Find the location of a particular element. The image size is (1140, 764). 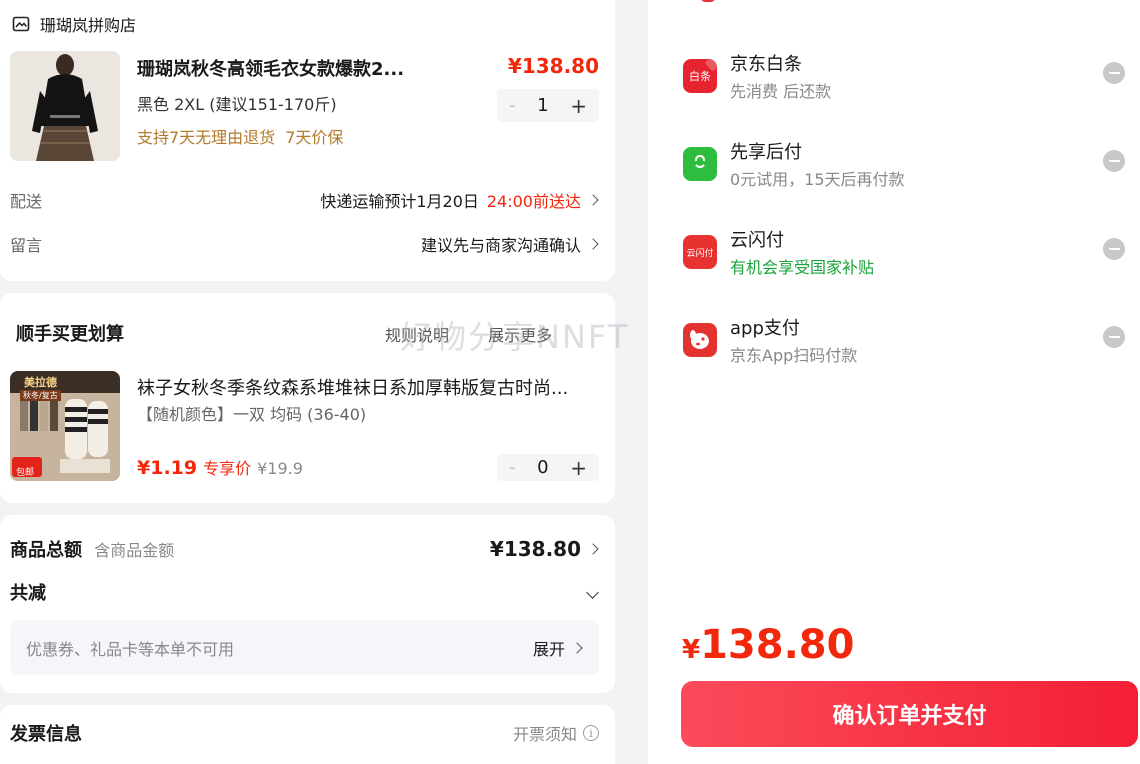

delivery-label: 配送 is located at coordinates (26, 201).